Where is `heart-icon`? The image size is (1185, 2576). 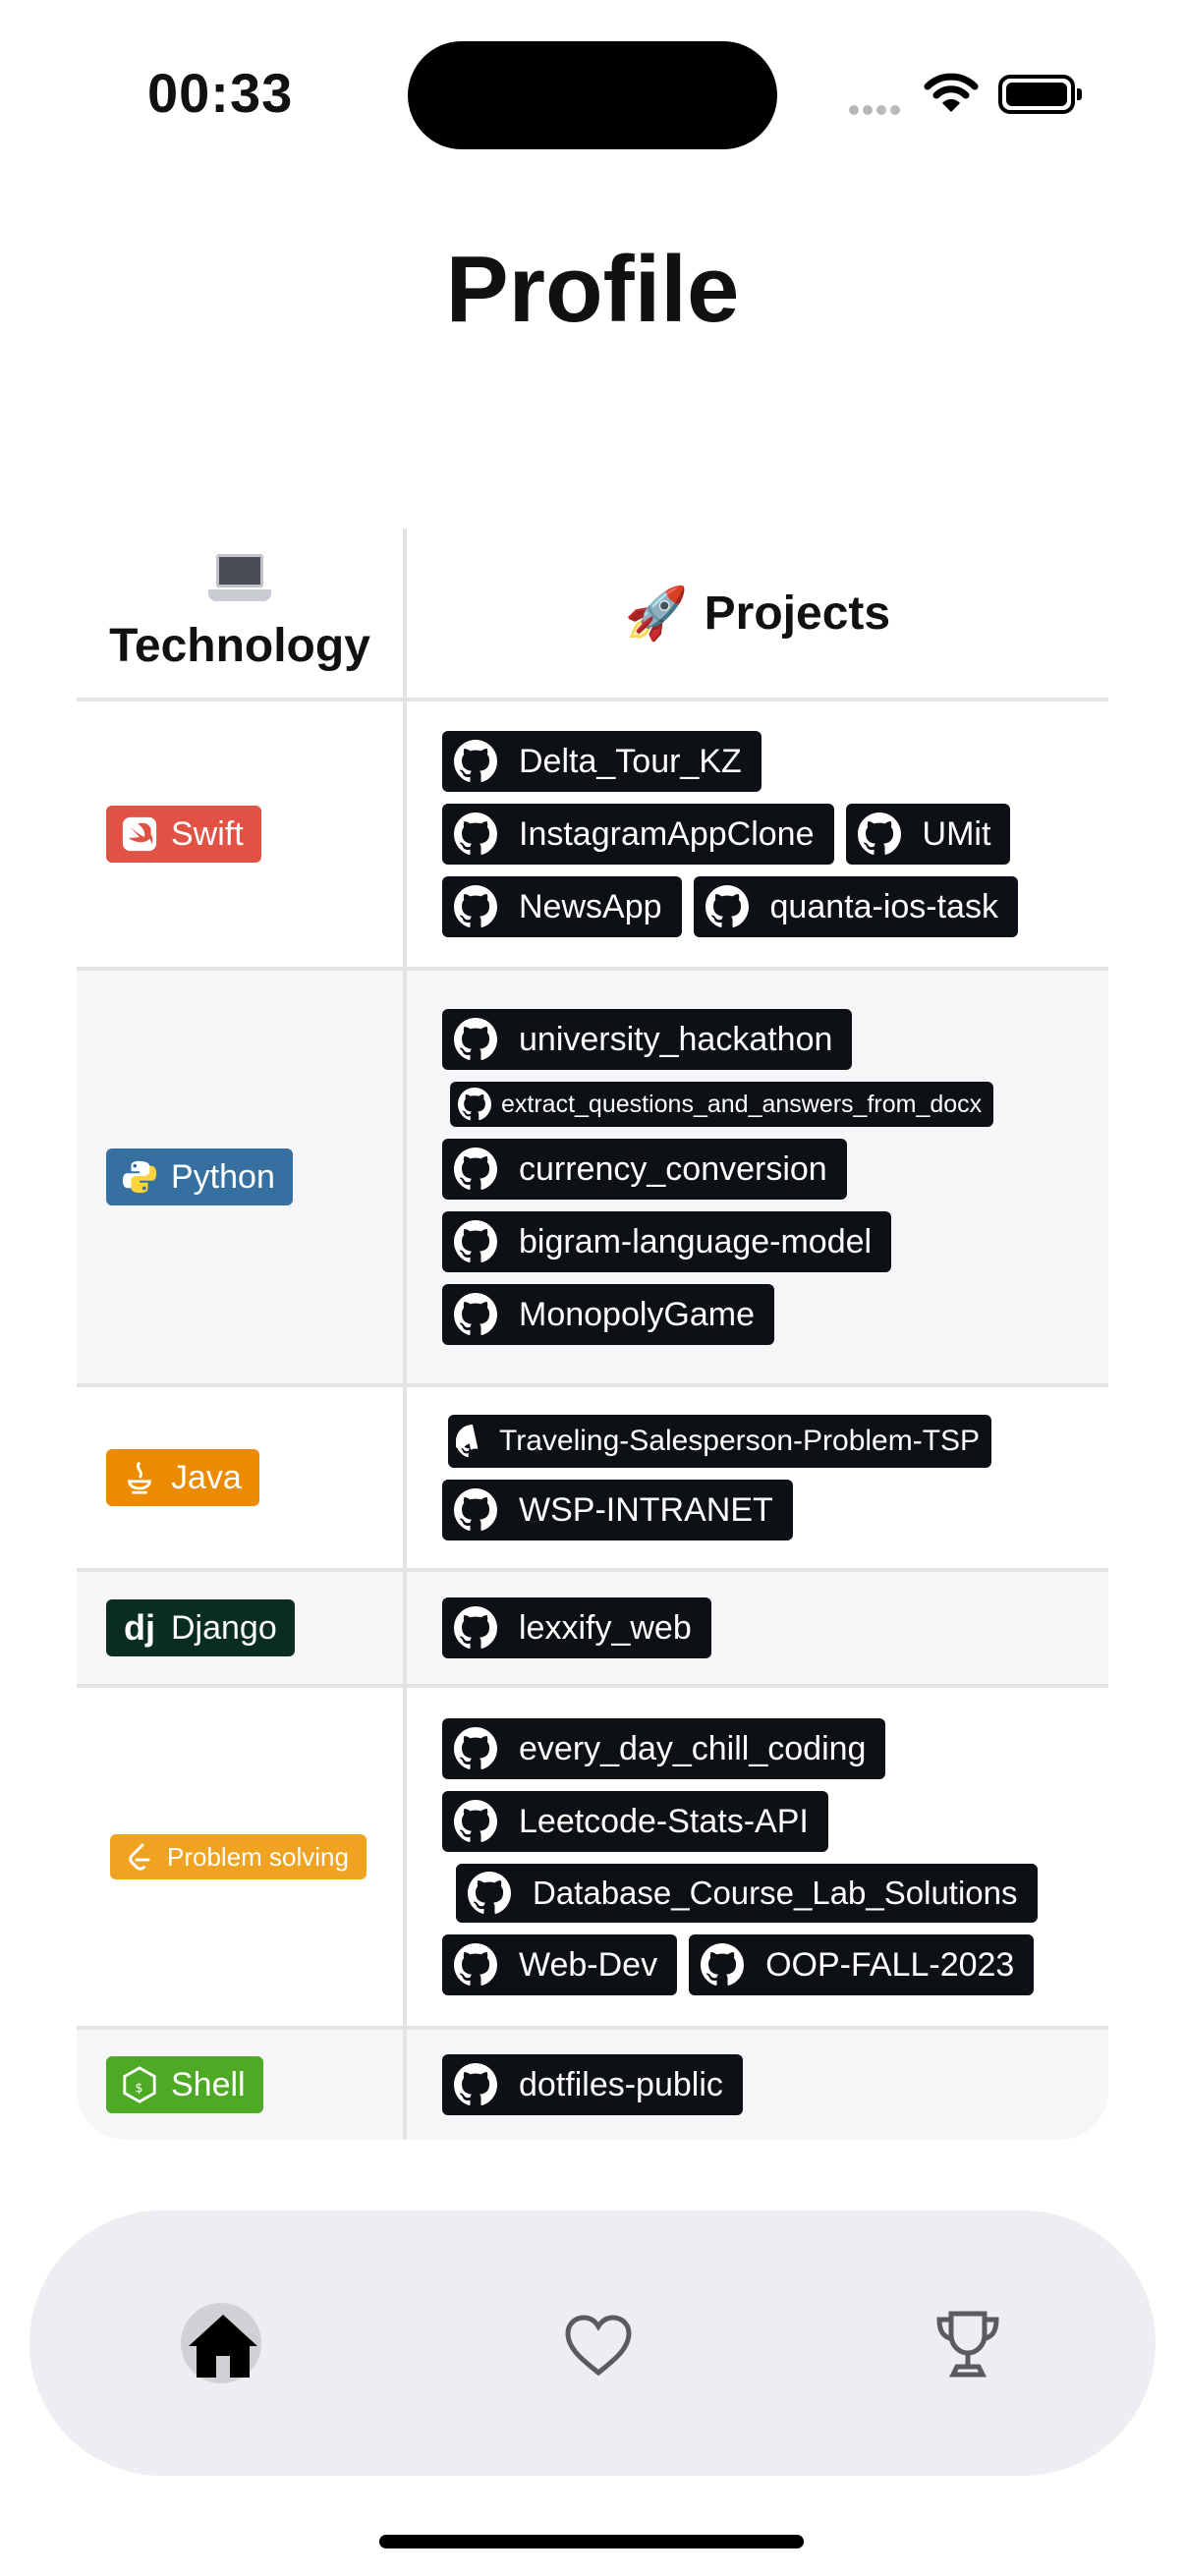 heart-icon is located at coordinates (598, 2346).